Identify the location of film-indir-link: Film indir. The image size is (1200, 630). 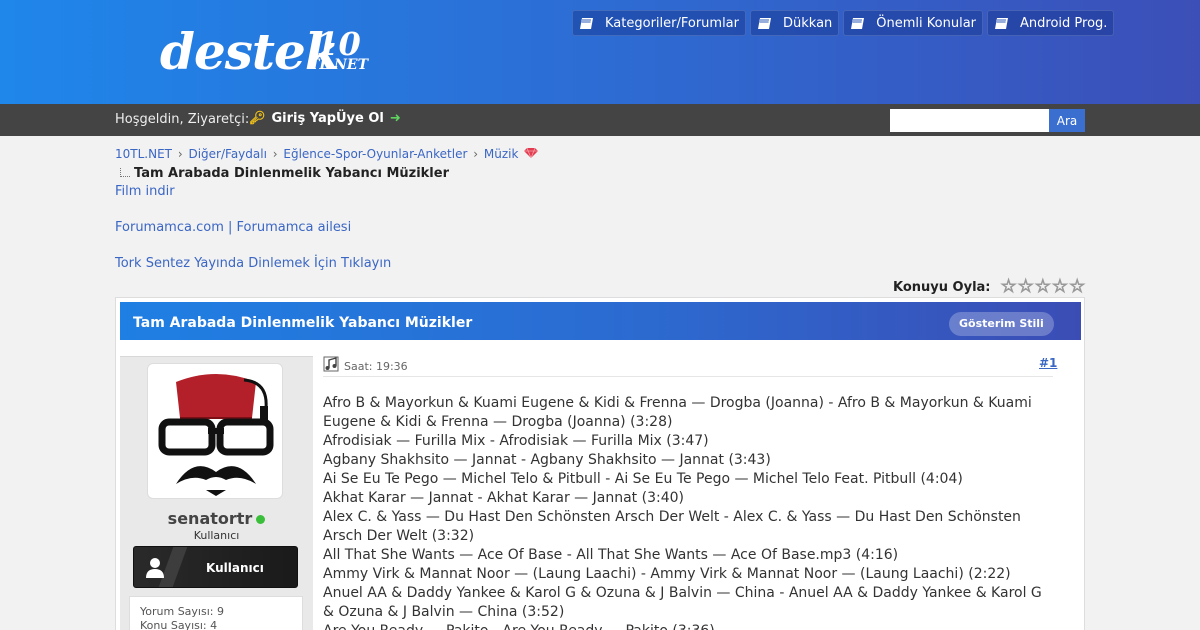
(145, 191).